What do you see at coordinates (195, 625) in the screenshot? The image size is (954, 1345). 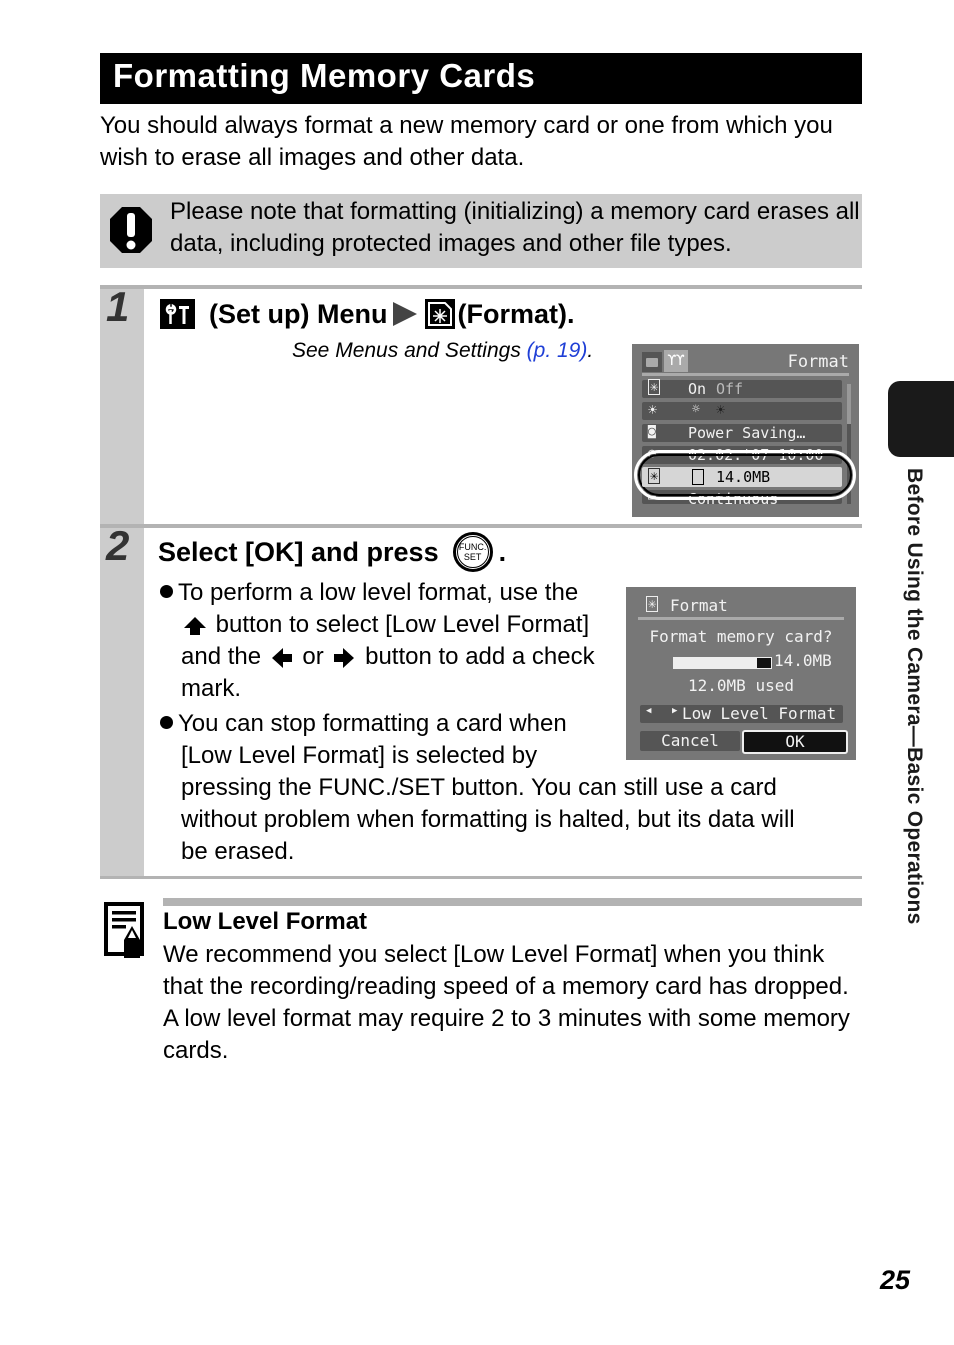 I see `up-arrow-icon` at bounding box center [195, 625].